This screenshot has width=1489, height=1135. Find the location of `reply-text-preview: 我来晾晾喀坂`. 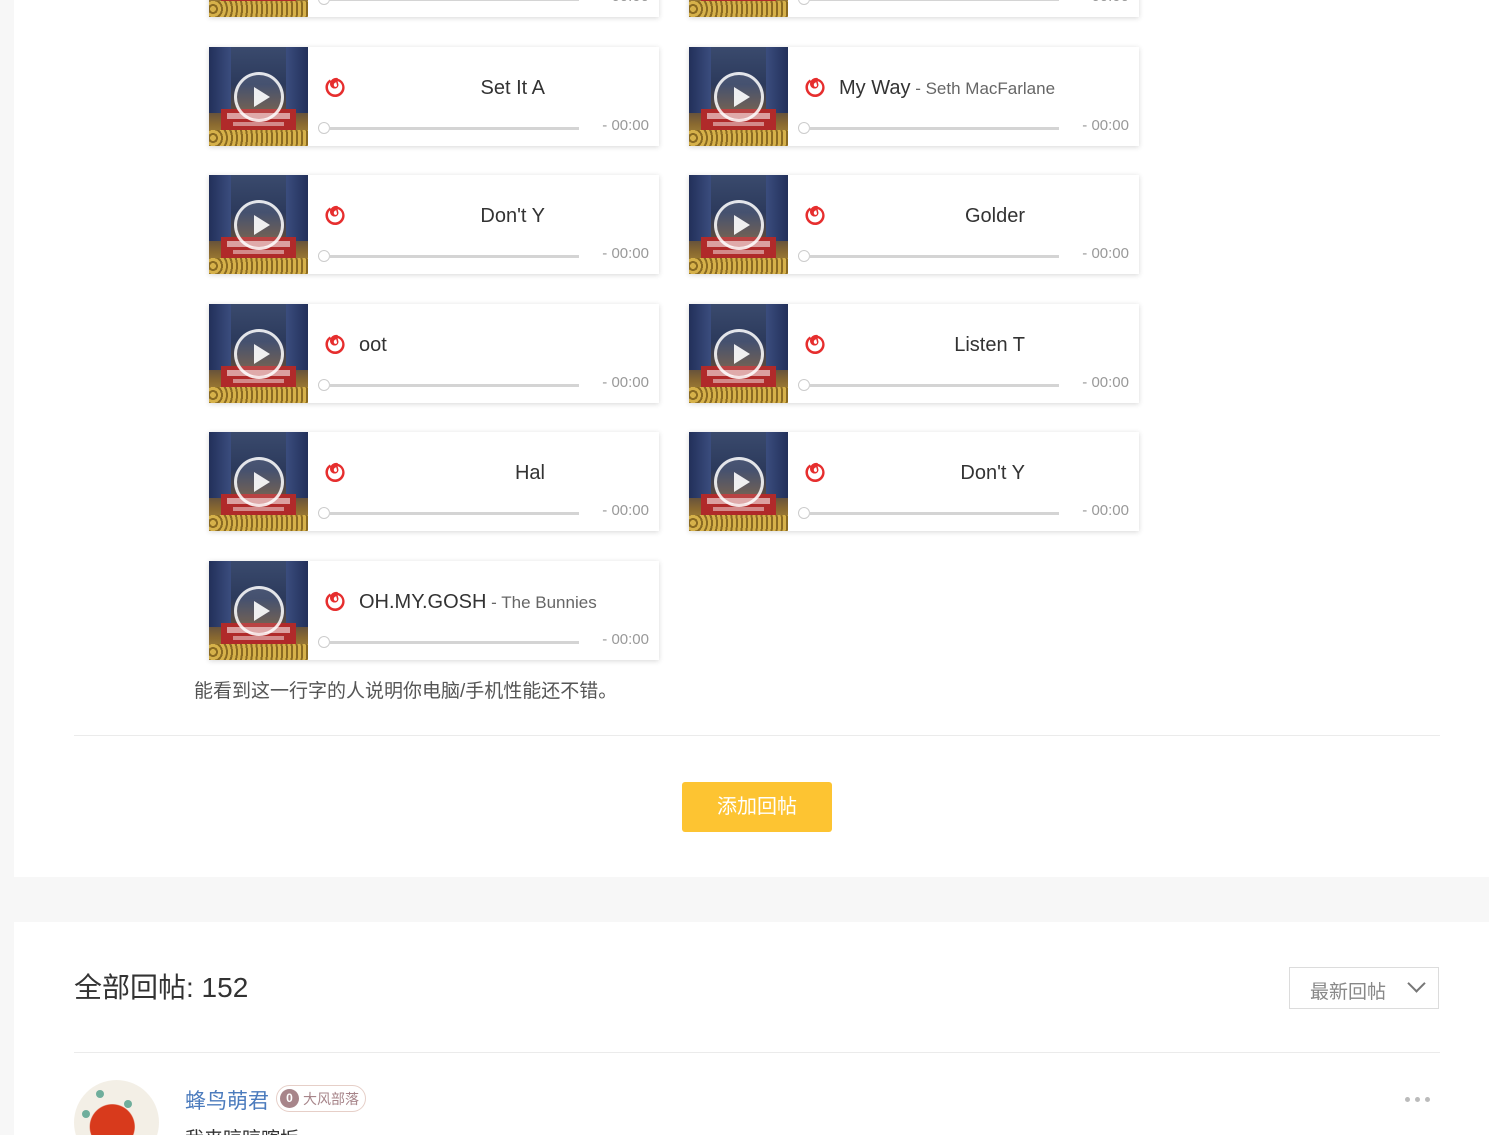

reply-text-preview: 我来晾晾喀坂 is located at coordinates (242, 1129).